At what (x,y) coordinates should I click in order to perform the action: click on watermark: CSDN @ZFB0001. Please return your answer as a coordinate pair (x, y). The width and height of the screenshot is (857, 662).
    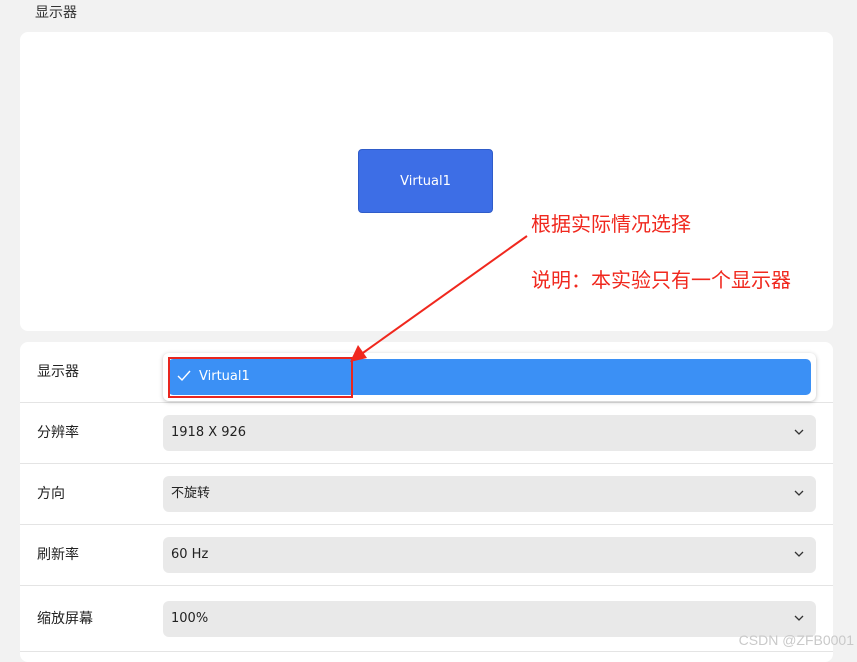
    Looking at the image, I should click on (796, 640).